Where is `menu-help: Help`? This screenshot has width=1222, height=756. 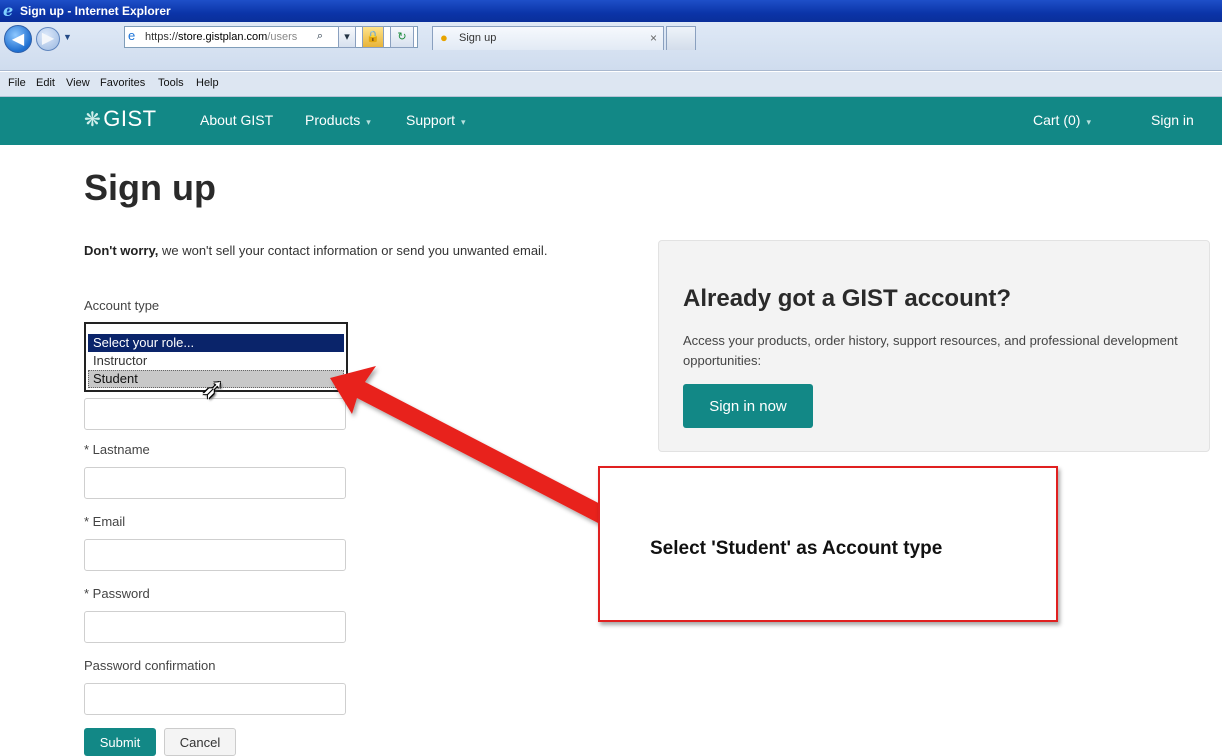
menu-help: Help is located at coordinates (207, 83).